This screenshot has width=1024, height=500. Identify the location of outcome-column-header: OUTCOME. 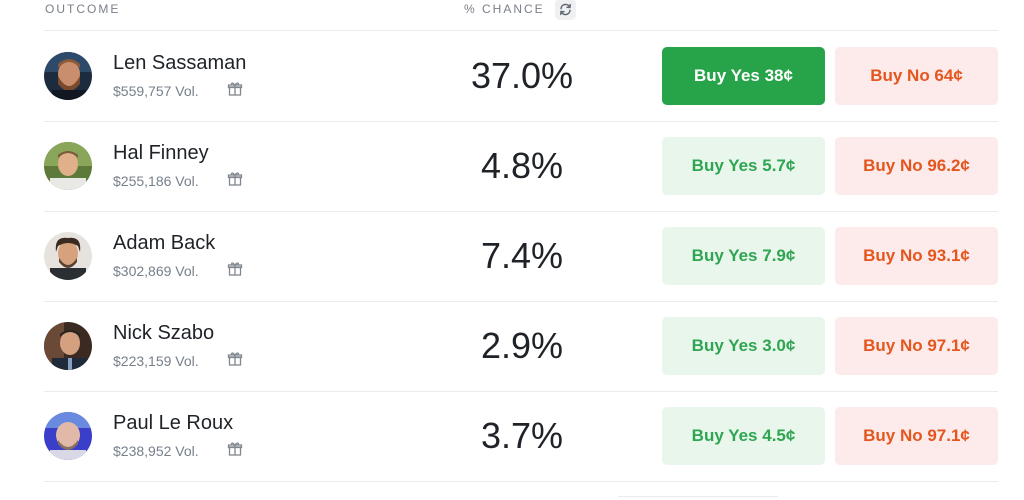
(83, 9).